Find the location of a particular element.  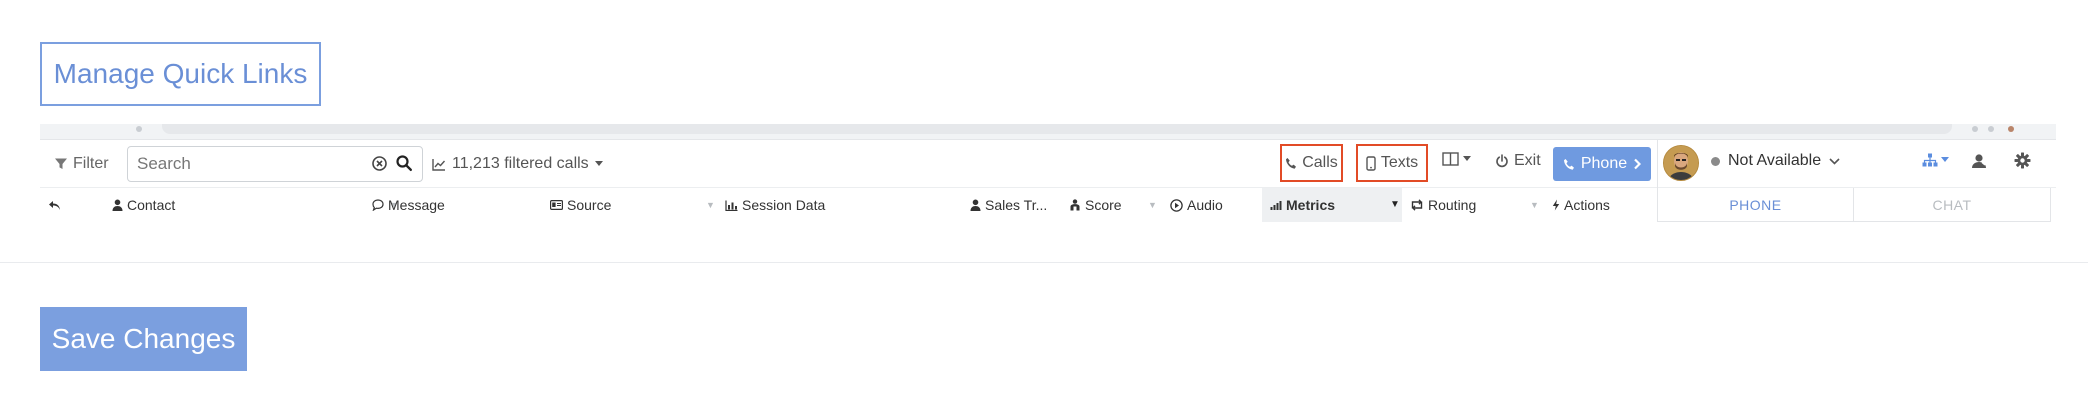

column-header-audio: Audio is located at coordinates (1196, 205).